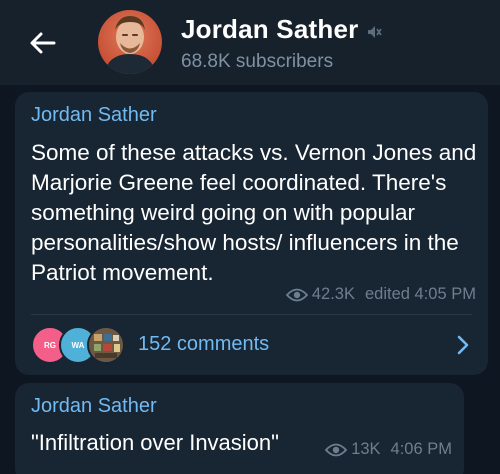  Describe the element at coordinates (204, 344) in the screenshot. I see `comments-label: 152 comments` at that location.